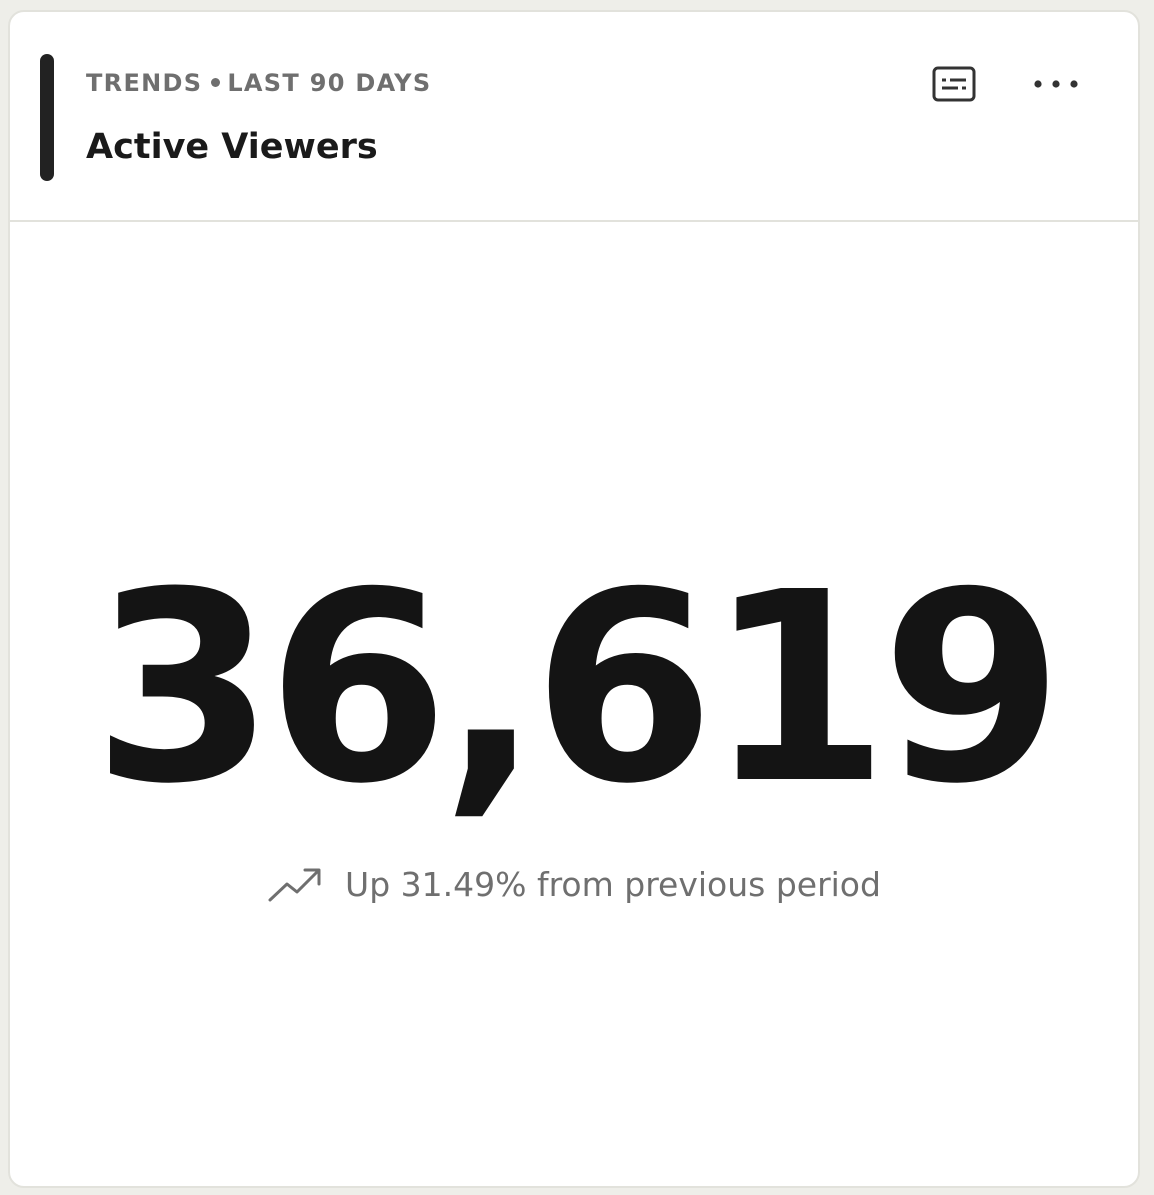  Describe the element at coordinates (232, 147) in the screenshot. I see `card-title: Active Viewers` at that location.